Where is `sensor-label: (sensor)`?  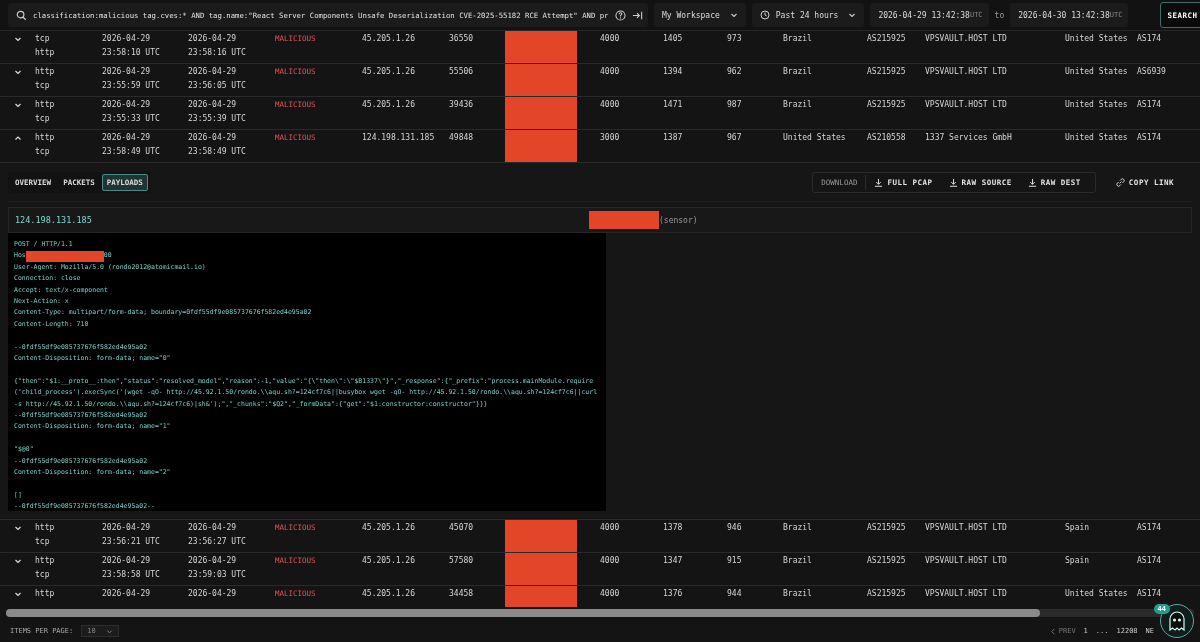
sensor-label: (sensor) is located at coordinates (678, 220).